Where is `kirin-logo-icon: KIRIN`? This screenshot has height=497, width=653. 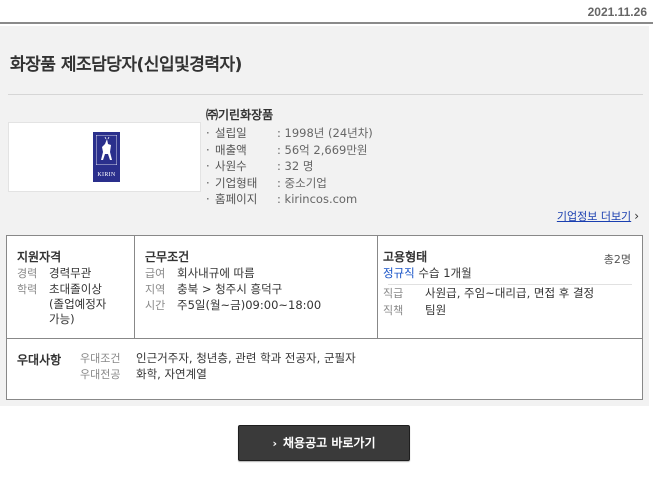
kirin-logo-icon: KIRIN is located at coordinates (106, 157).